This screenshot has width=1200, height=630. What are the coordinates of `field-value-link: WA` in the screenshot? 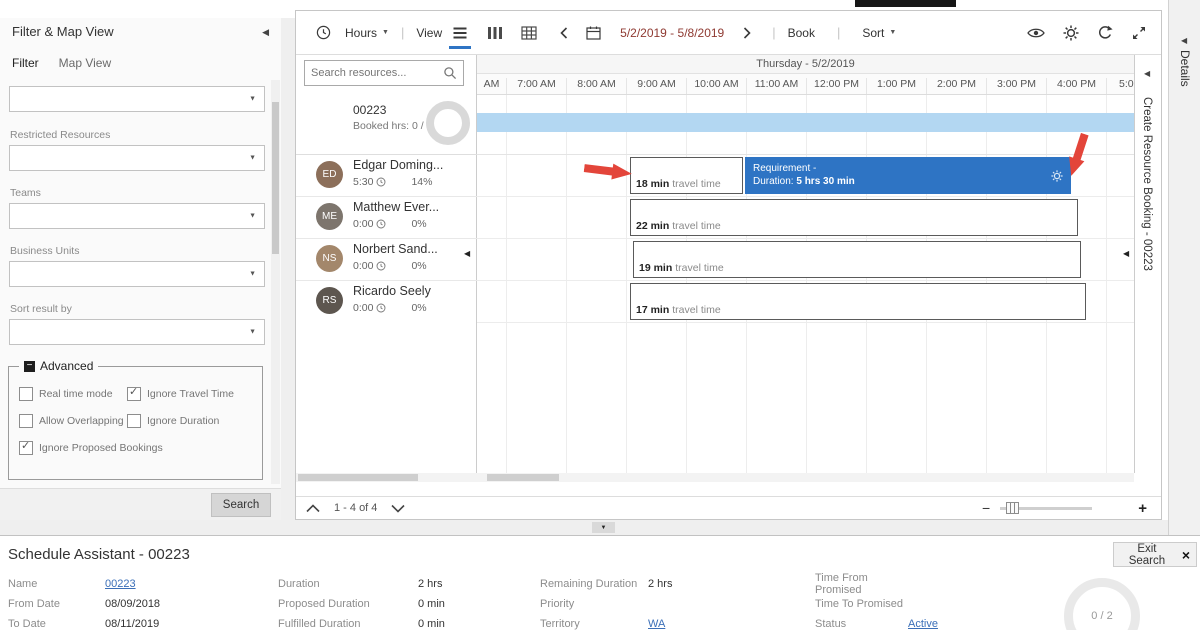 It's located at (656, 624).